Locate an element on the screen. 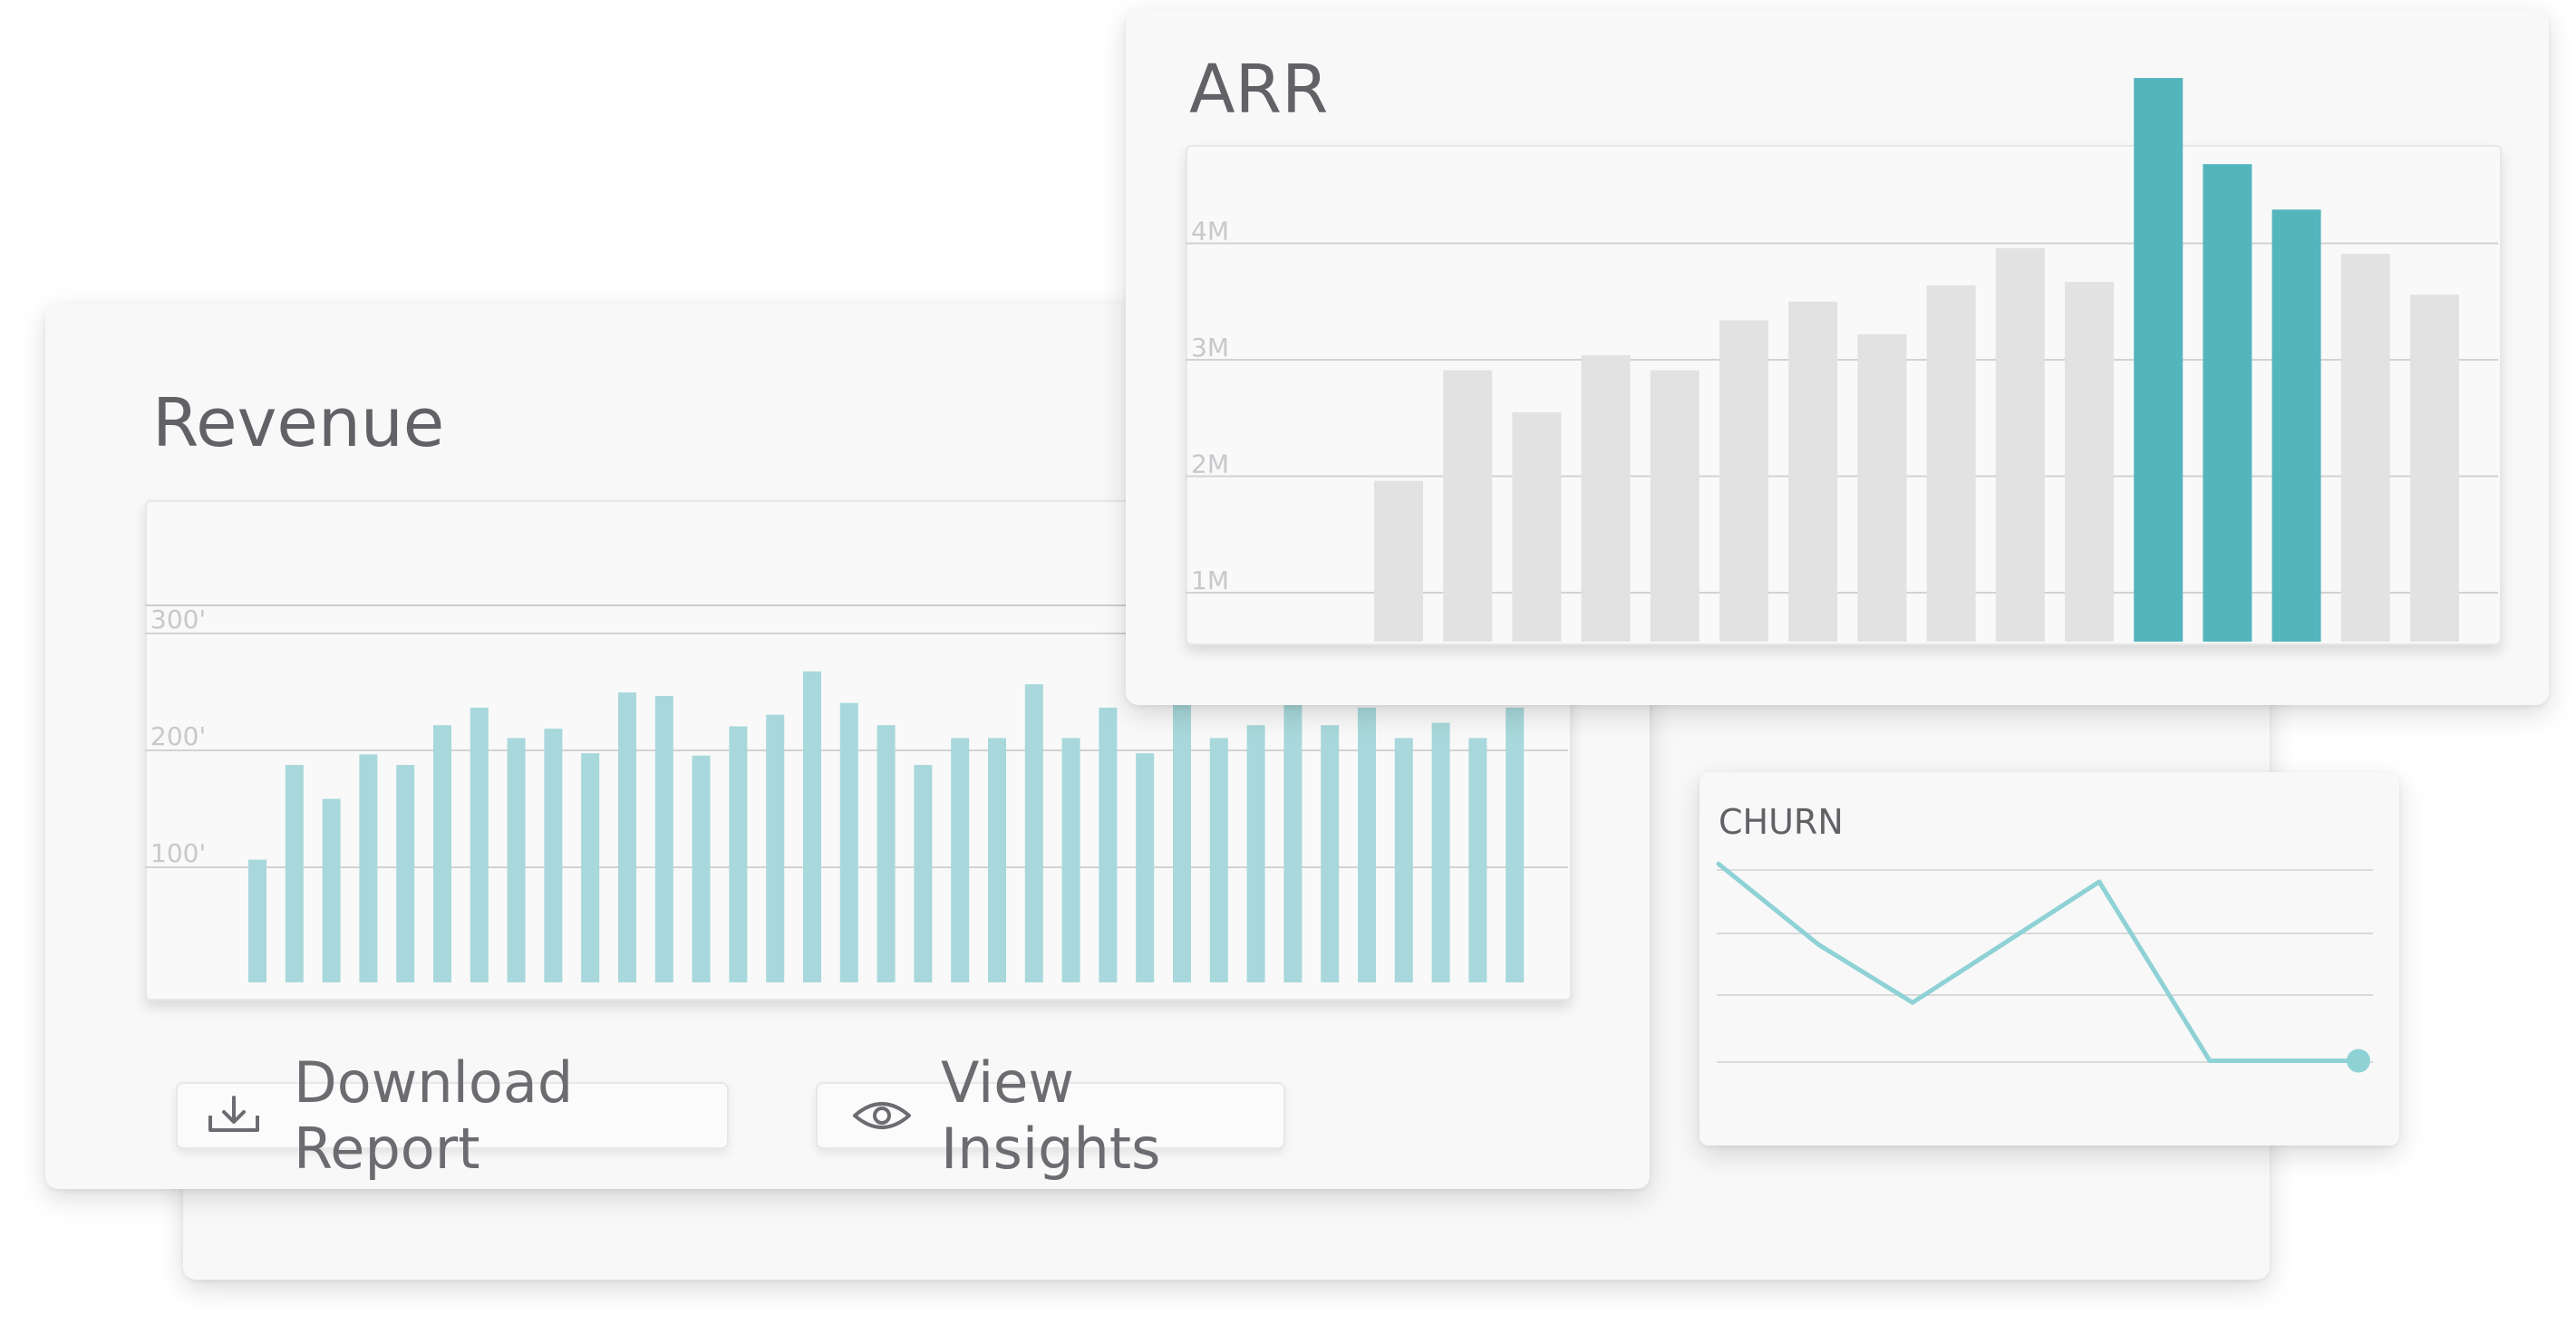 This screenshot has height=1334, width=2576. churn-chart is located at coordinates (2044, 967).